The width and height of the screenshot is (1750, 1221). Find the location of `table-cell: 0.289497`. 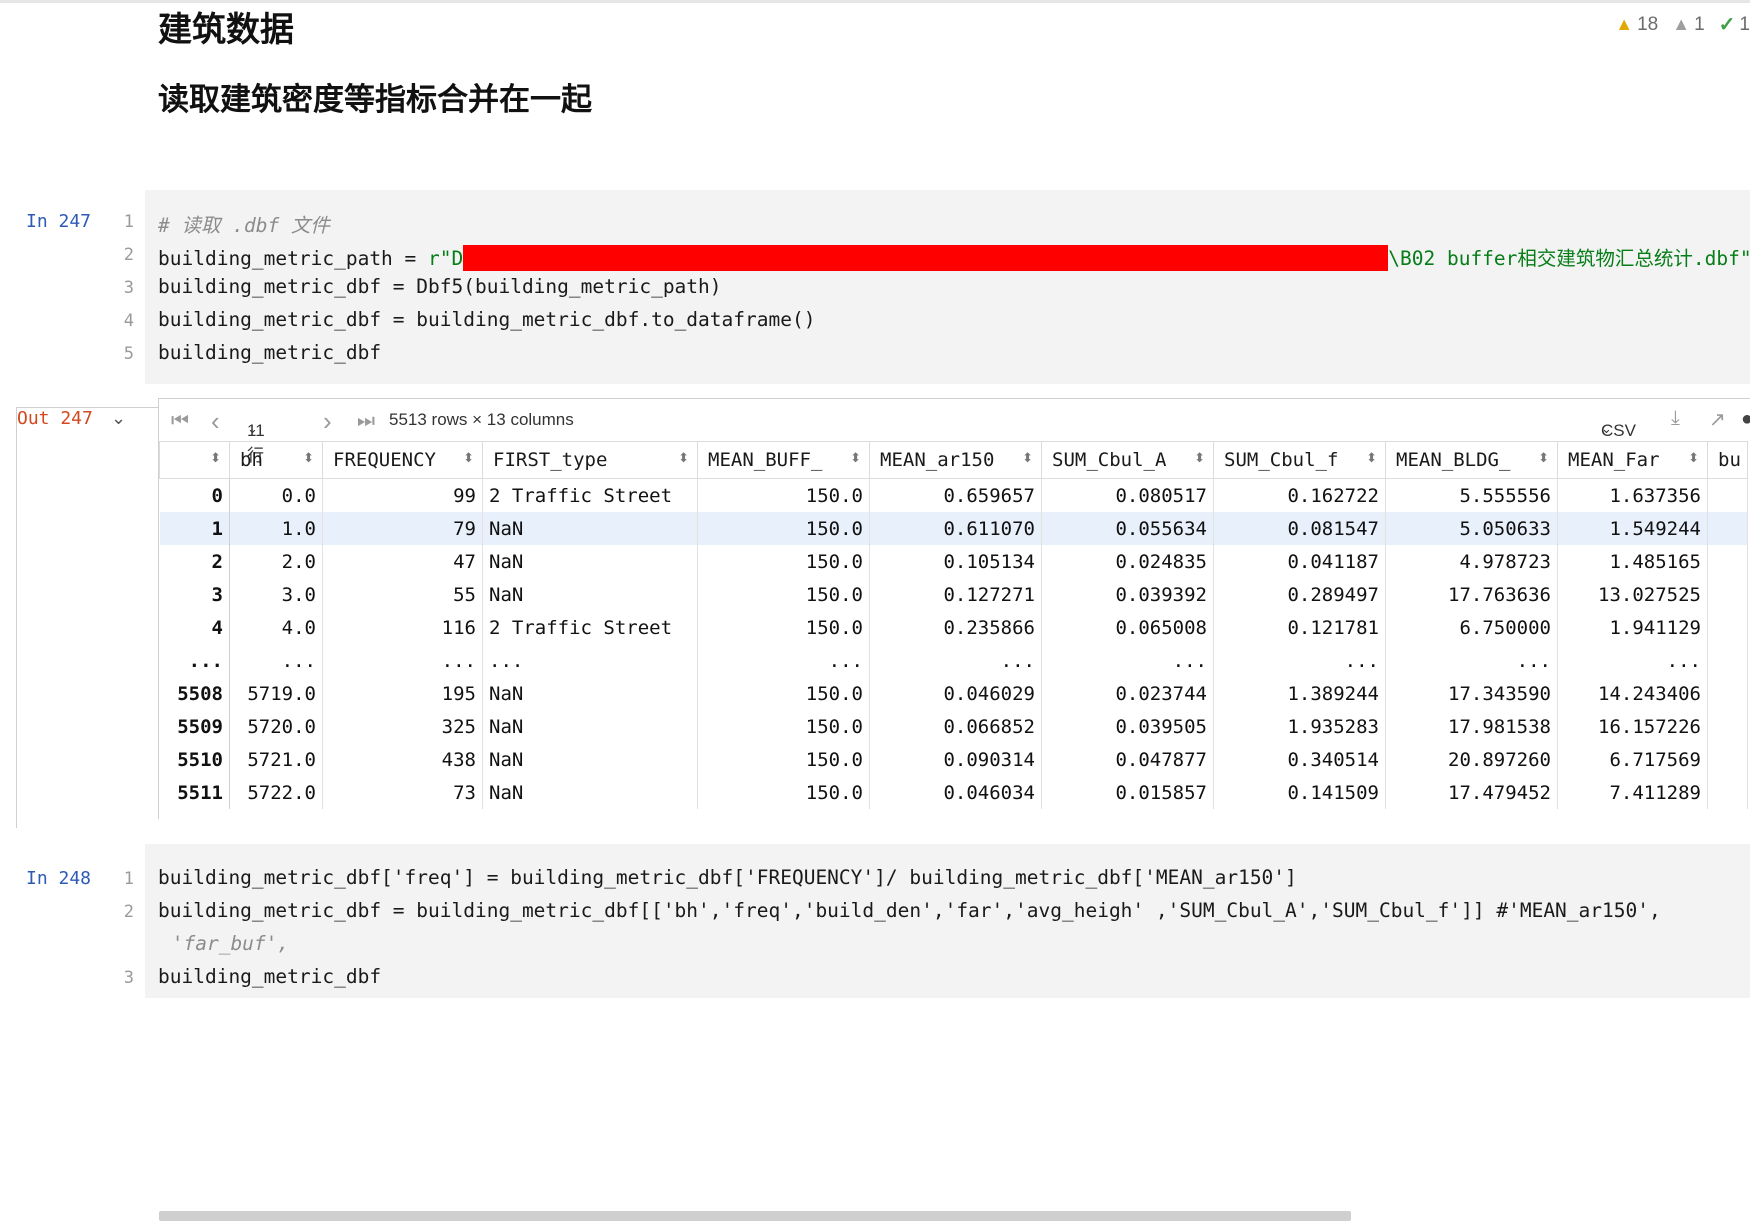

table-cell: 0.289497 is located at coordinates (1299, 594).